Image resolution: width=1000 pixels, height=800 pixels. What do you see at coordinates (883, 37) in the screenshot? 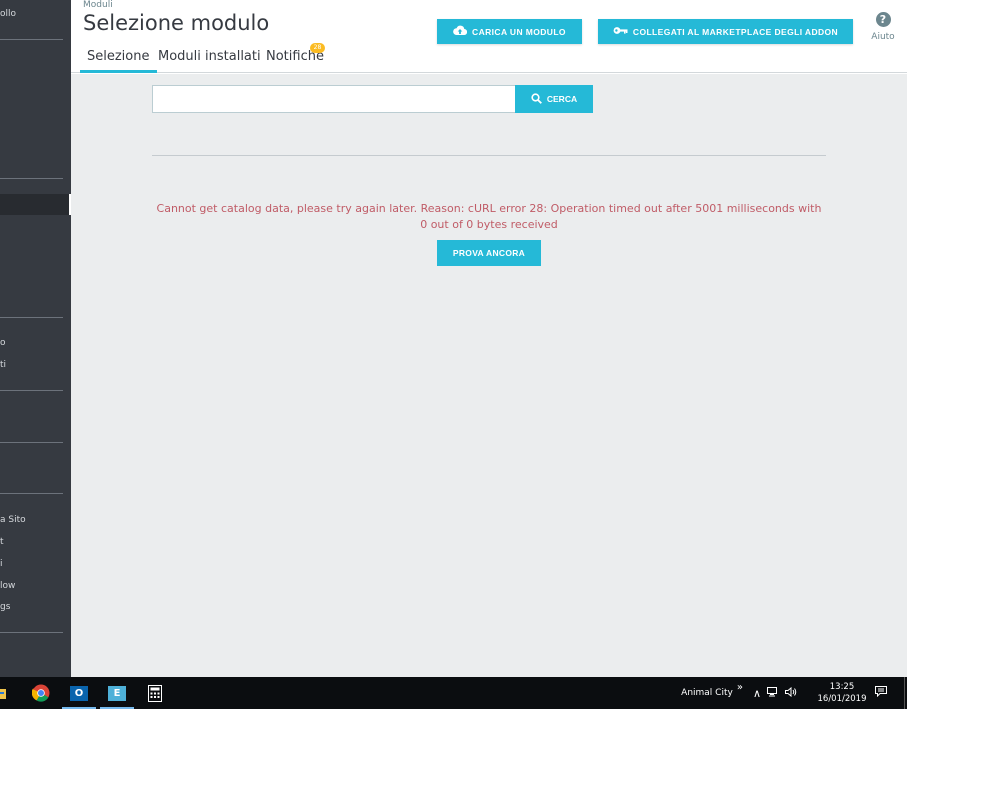
I see `help-label: Aiuto` at bounding box center [883, 37].